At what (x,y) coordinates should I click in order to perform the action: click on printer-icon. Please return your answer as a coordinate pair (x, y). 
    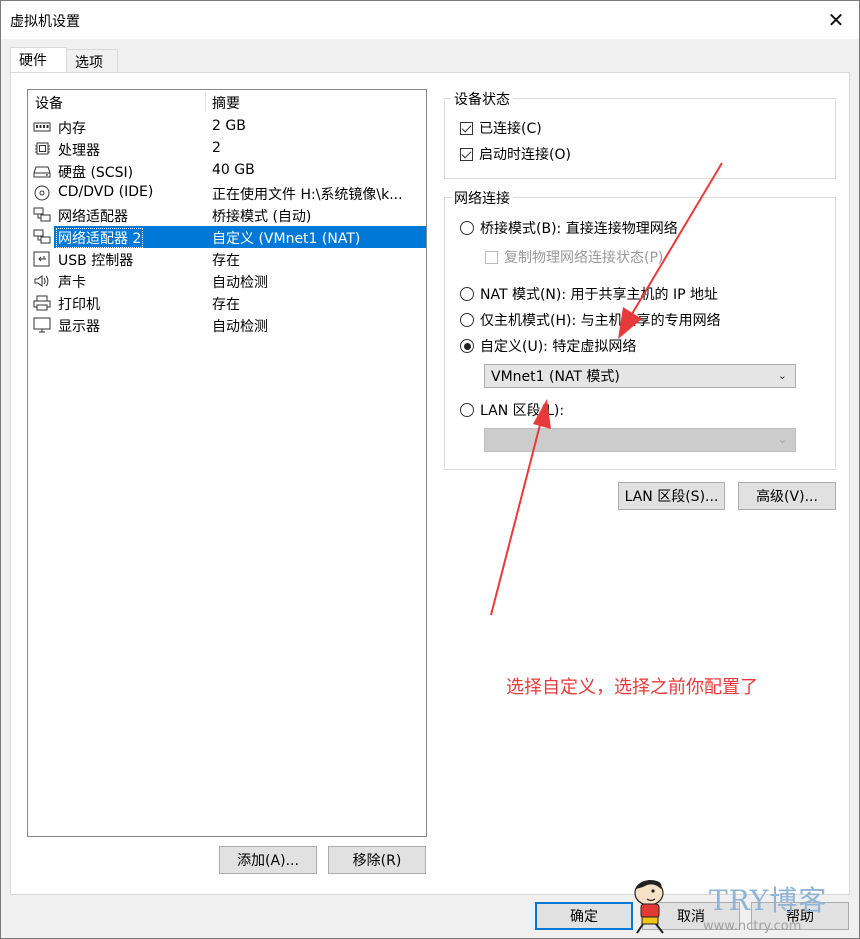
    Looking at the image, I should click on (42, 303).